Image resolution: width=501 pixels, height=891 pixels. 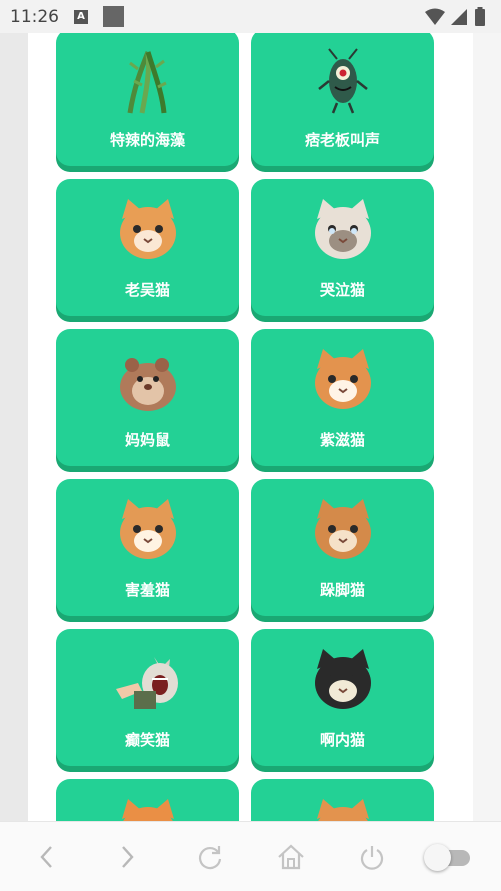 I want to click on sound-card-label: 啊内猫, so click(x=342, y=740).